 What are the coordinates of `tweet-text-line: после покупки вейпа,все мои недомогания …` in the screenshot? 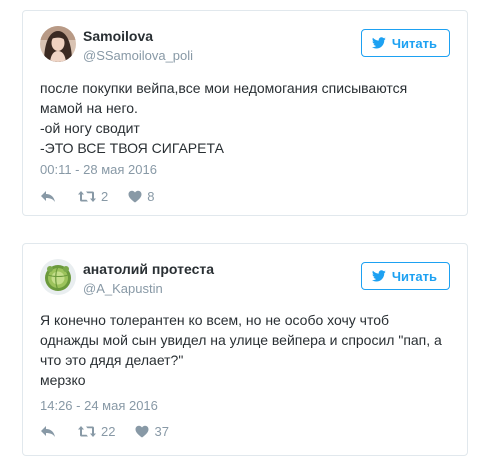 It's located at (224, 88).